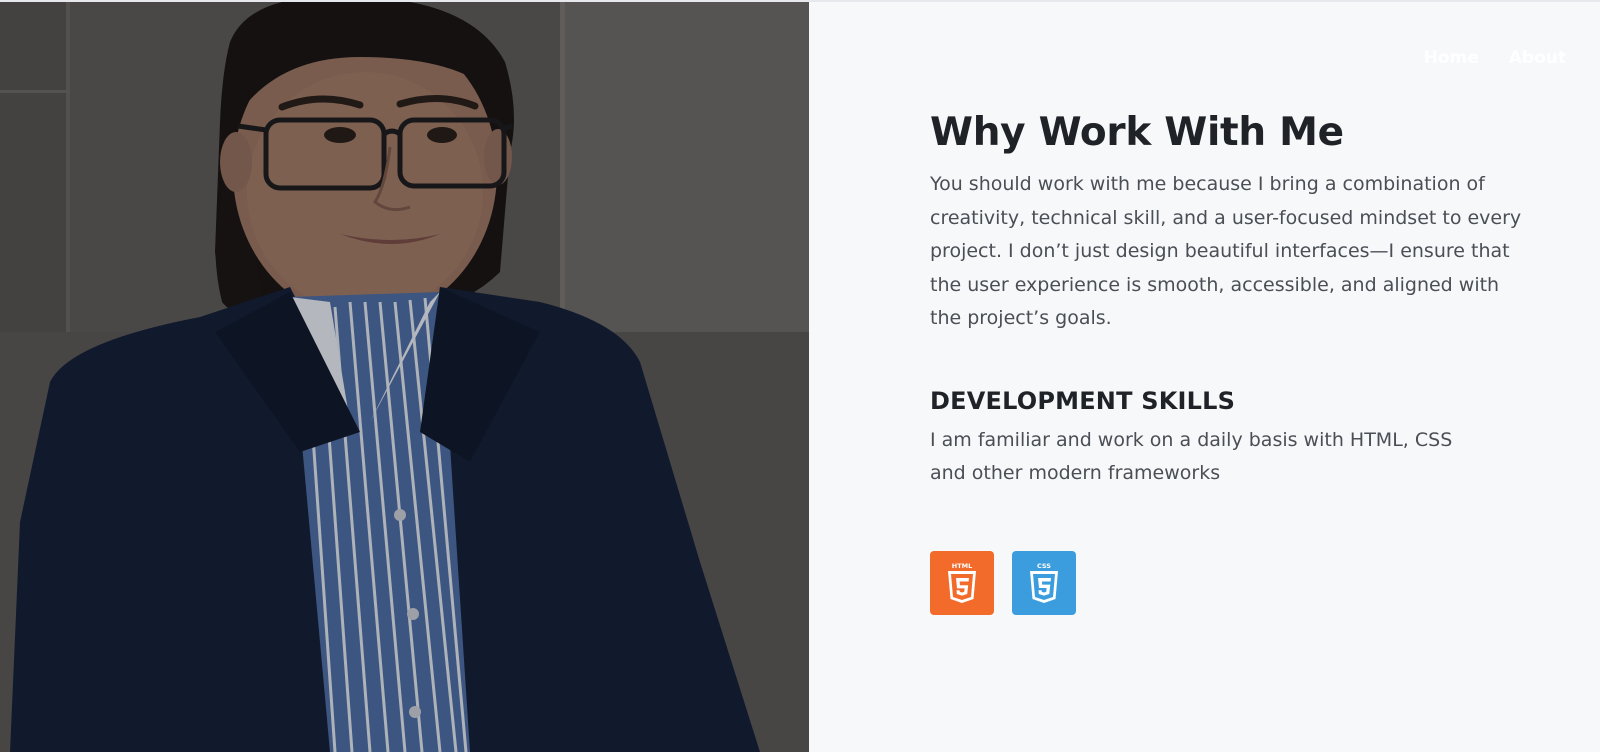  I want to click on html5-icon-label: HTML, so click(962, 566).